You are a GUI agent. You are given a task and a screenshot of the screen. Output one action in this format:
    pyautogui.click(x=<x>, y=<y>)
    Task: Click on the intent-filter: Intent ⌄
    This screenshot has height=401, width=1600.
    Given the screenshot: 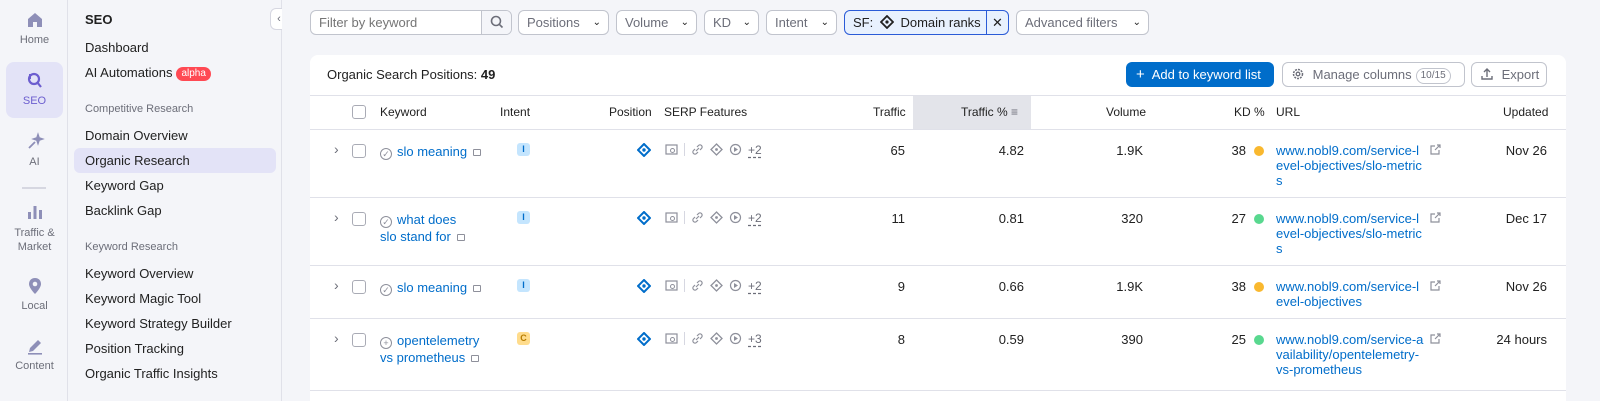 What is the action you would take?
    pyautogui.click(x=801, y=22)
    